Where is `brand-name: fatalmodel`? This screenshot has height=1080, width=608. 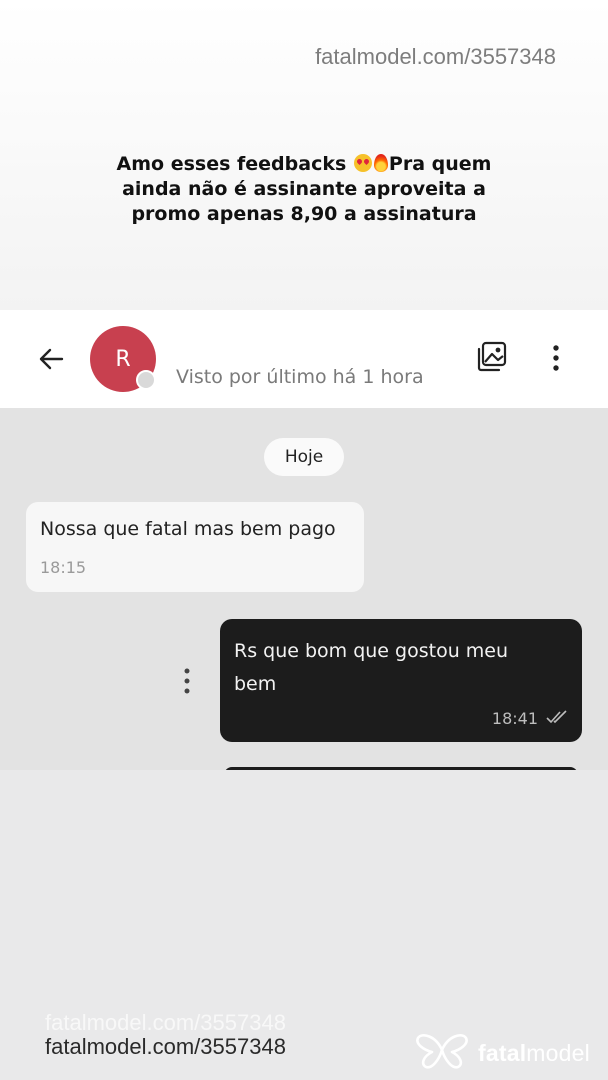
brand-name: fatalmodel is located at coordinates (534, 1053).